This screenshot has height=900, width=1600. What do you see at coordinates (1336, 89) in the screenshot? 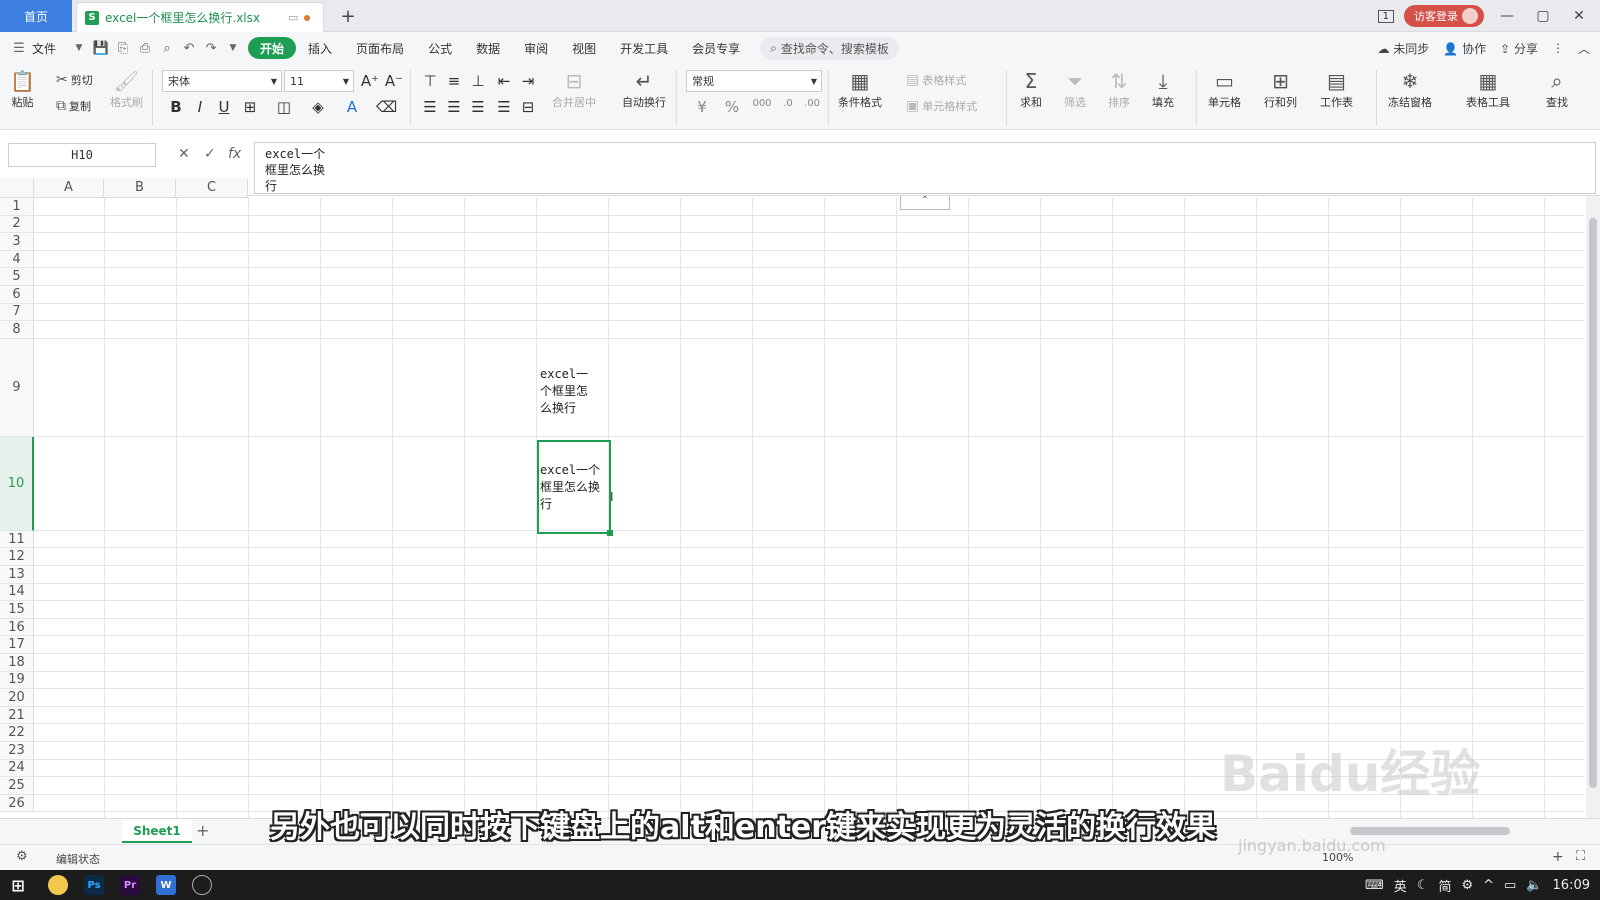
I see `worksheet-button: ▤ 工作表` at bounding box center [1336, 89].